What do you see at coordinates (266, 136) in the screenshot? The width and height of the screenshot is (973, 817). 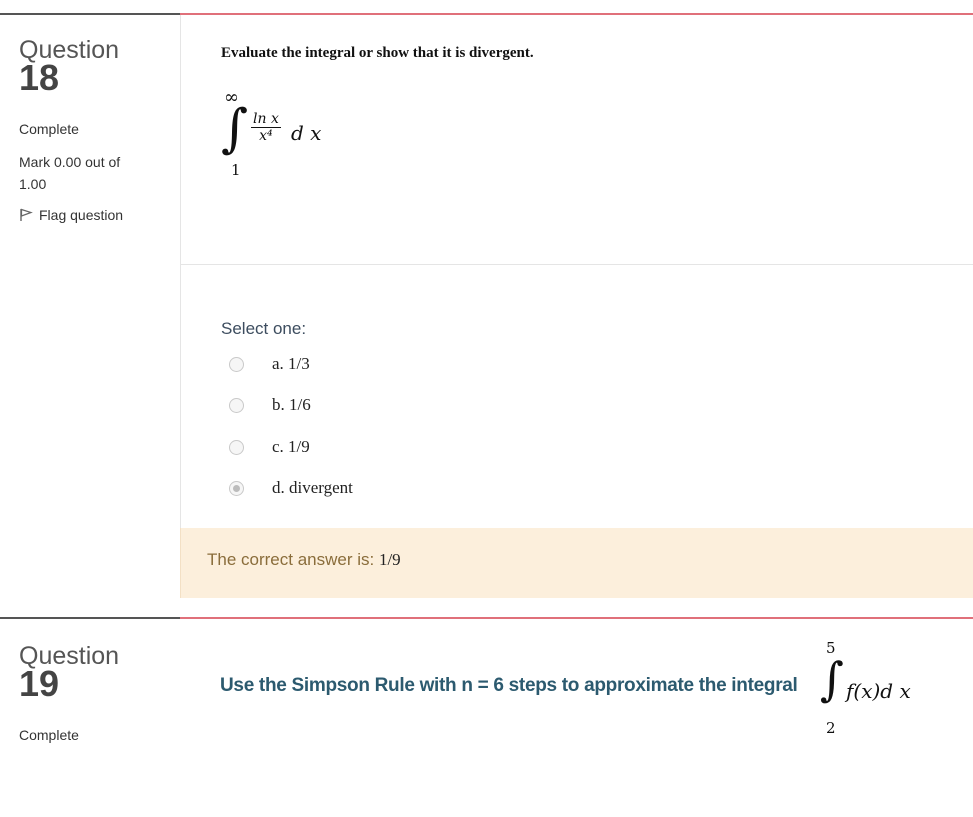 I see `integrand-denominator: x⁴` at bounding box center [266, 136].